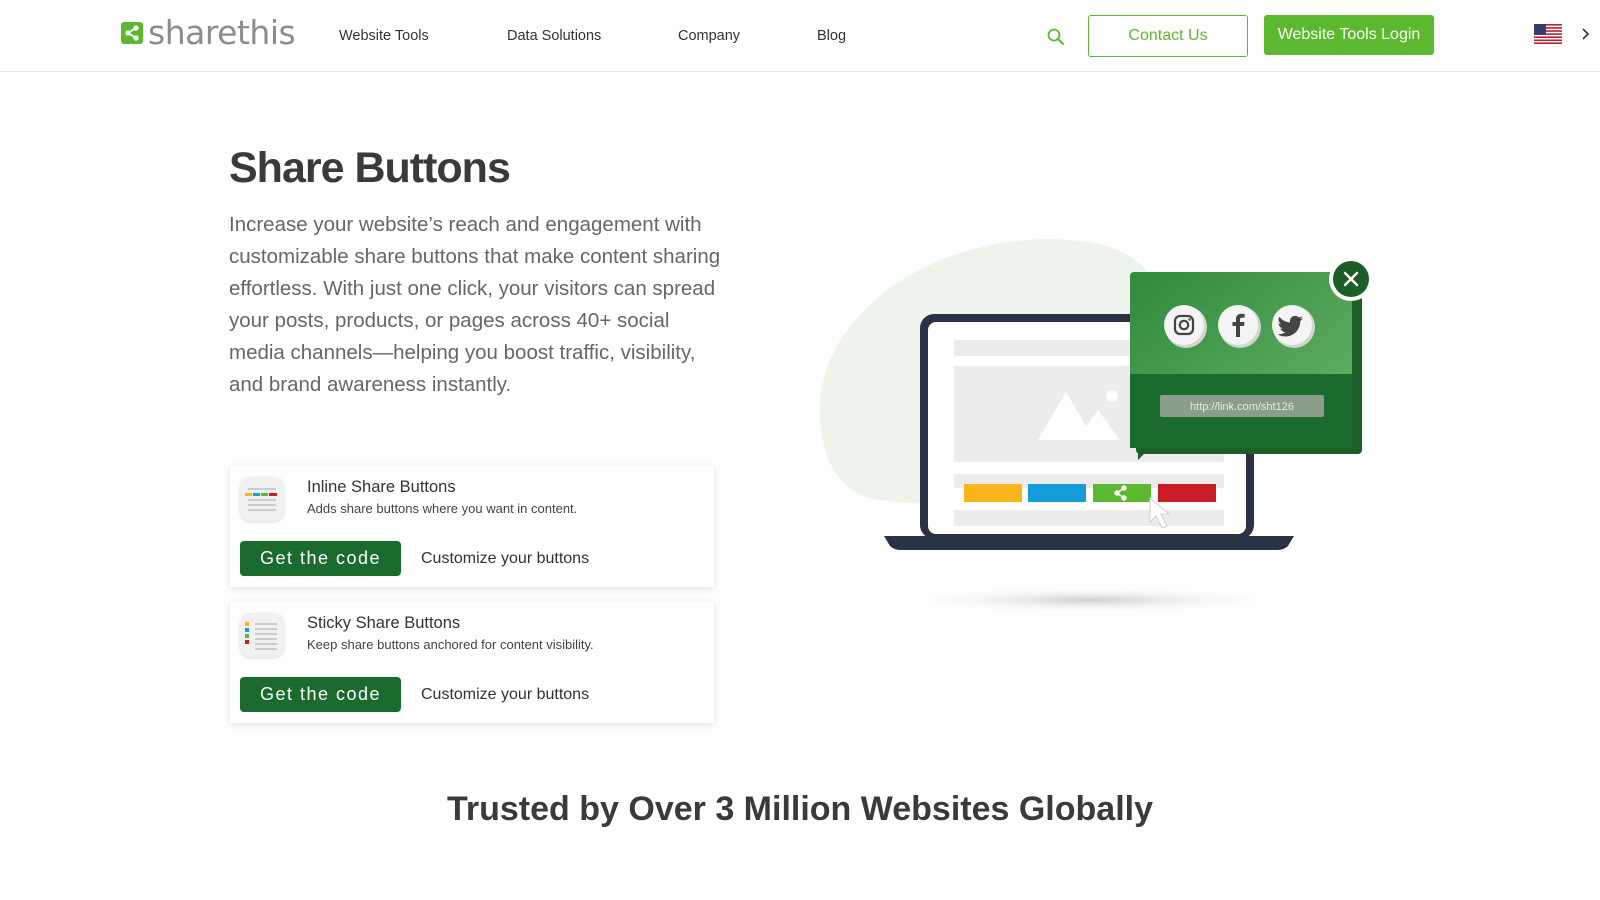 The width and height of the screenshot is (1600, 900). Describe the element at coordinates (262, 499) in the screenshot. I see `inline-buttons-icon` at that location.